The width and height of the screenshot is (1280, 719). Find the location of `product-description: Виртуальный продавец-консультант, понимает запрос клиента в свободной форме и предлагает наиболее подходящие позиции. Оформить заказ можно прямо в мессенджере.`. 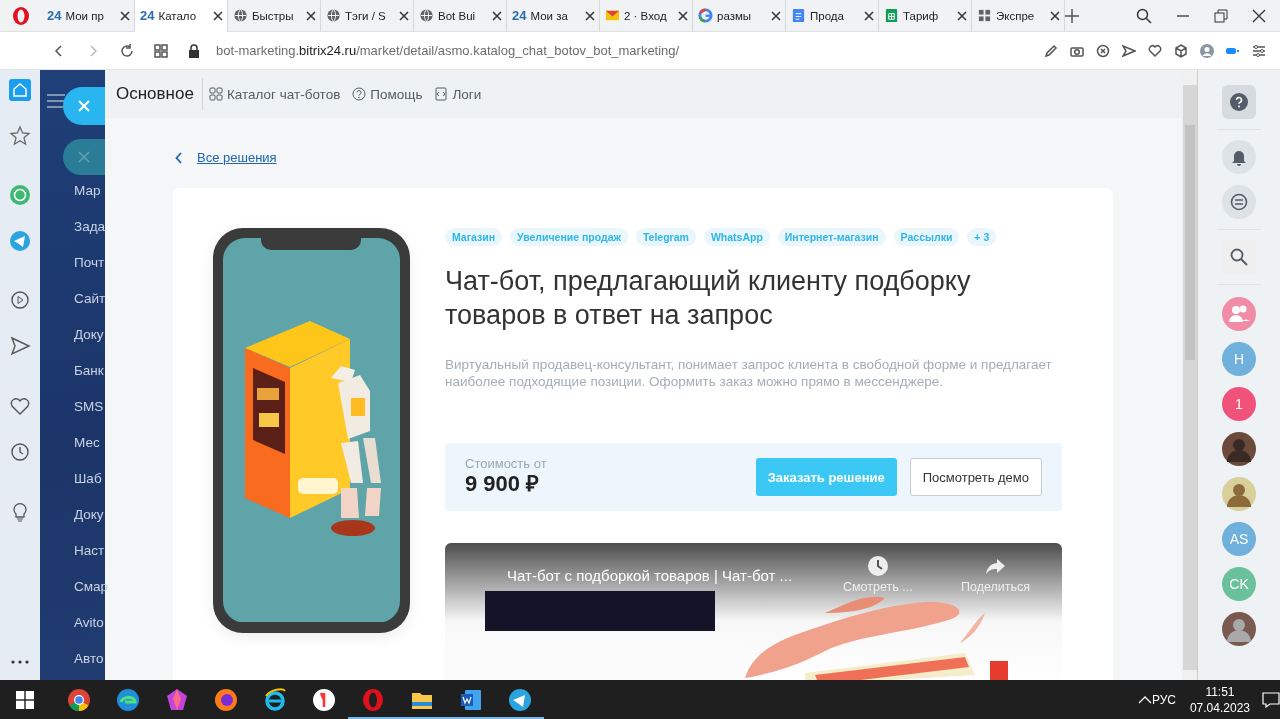

product-description: Виртуальный продавец-консультант, понимает запрос клиента в свободной форме и предлагает наиболее подходящие позиции. Оформить заказ можно прямо в мессенджере. is located at coordinates (749, 373).